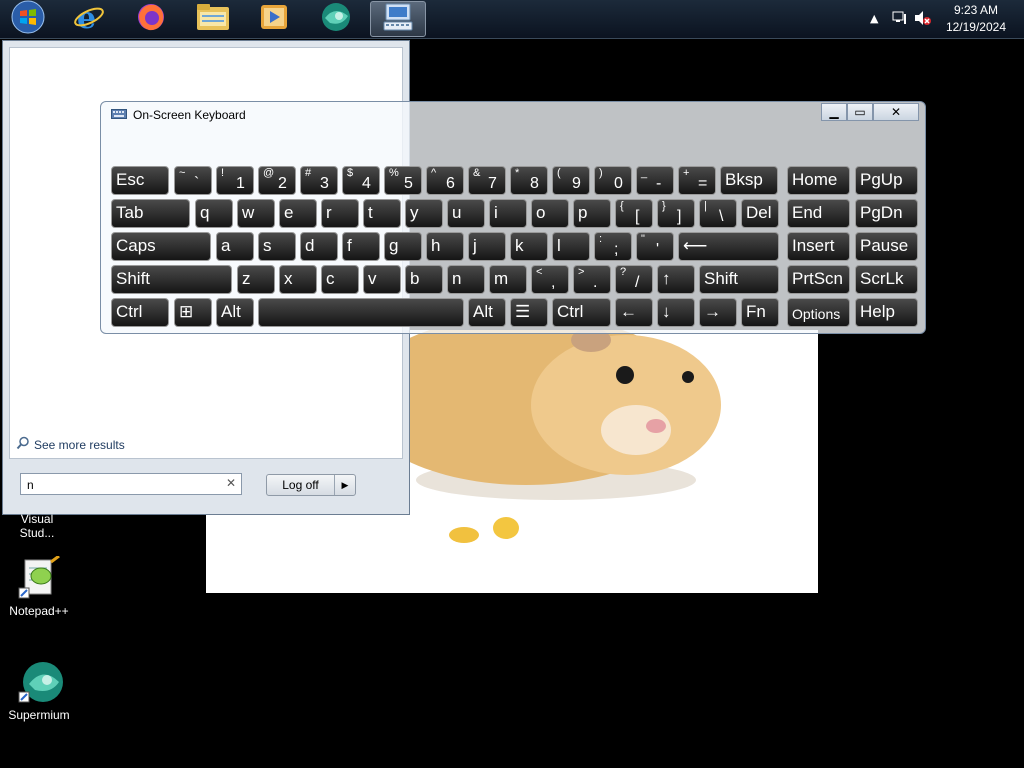  Describe the element at coordinates (613, 180) in the screenshot. I see `osk-key: ) 0` at that location.